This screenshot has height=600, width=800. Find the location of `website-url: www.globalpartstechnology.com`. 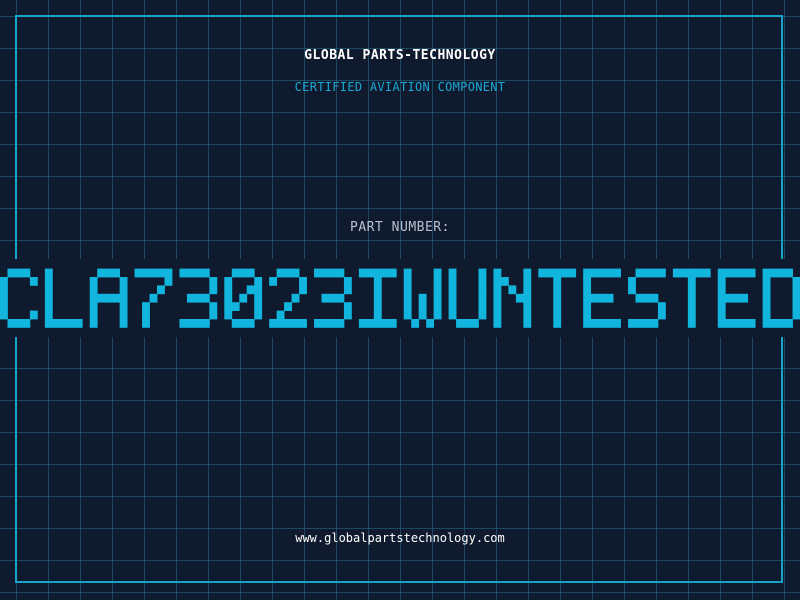

website-url: www.globalpartstechnology.com is located at coordinates (400, 538).